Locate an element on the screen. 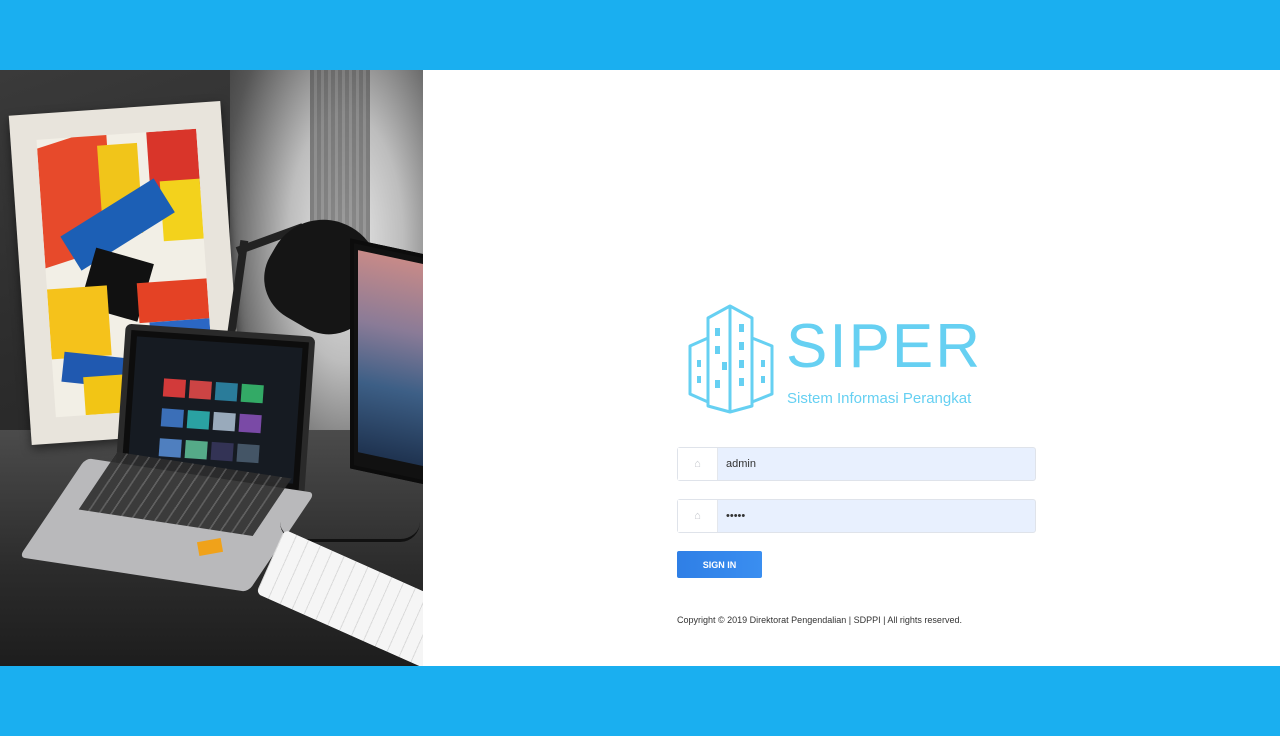 Image resolution: width=1280 pixels, height=736 pixels. lock-icon: ⌂ is located at coordinates (698, 516).